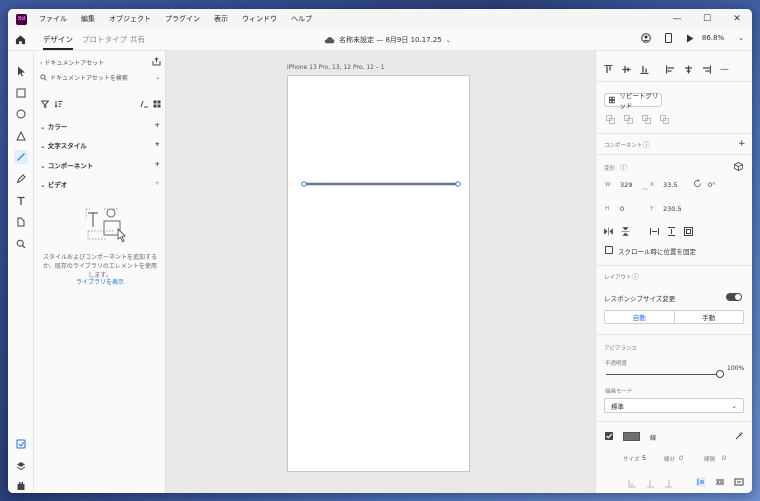  I want to click on align-center-icon, so click(688, 69).